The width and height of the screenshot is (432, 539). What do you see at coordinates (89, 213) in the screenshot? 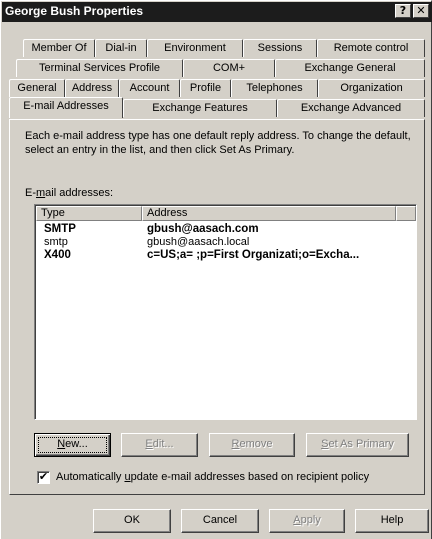
I see `column-header-type: Type` at bounding box center [89, 213].